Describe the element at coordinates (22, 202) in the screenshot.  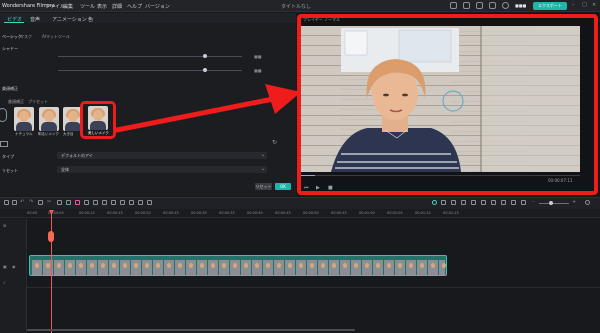
I see `undo-icon: ↶` at that location.